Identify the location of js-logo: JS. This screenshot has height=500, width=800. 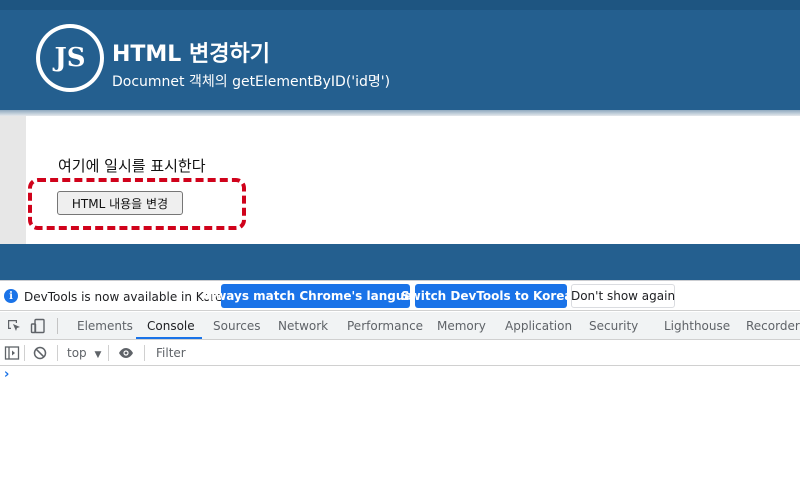
(70, 58).